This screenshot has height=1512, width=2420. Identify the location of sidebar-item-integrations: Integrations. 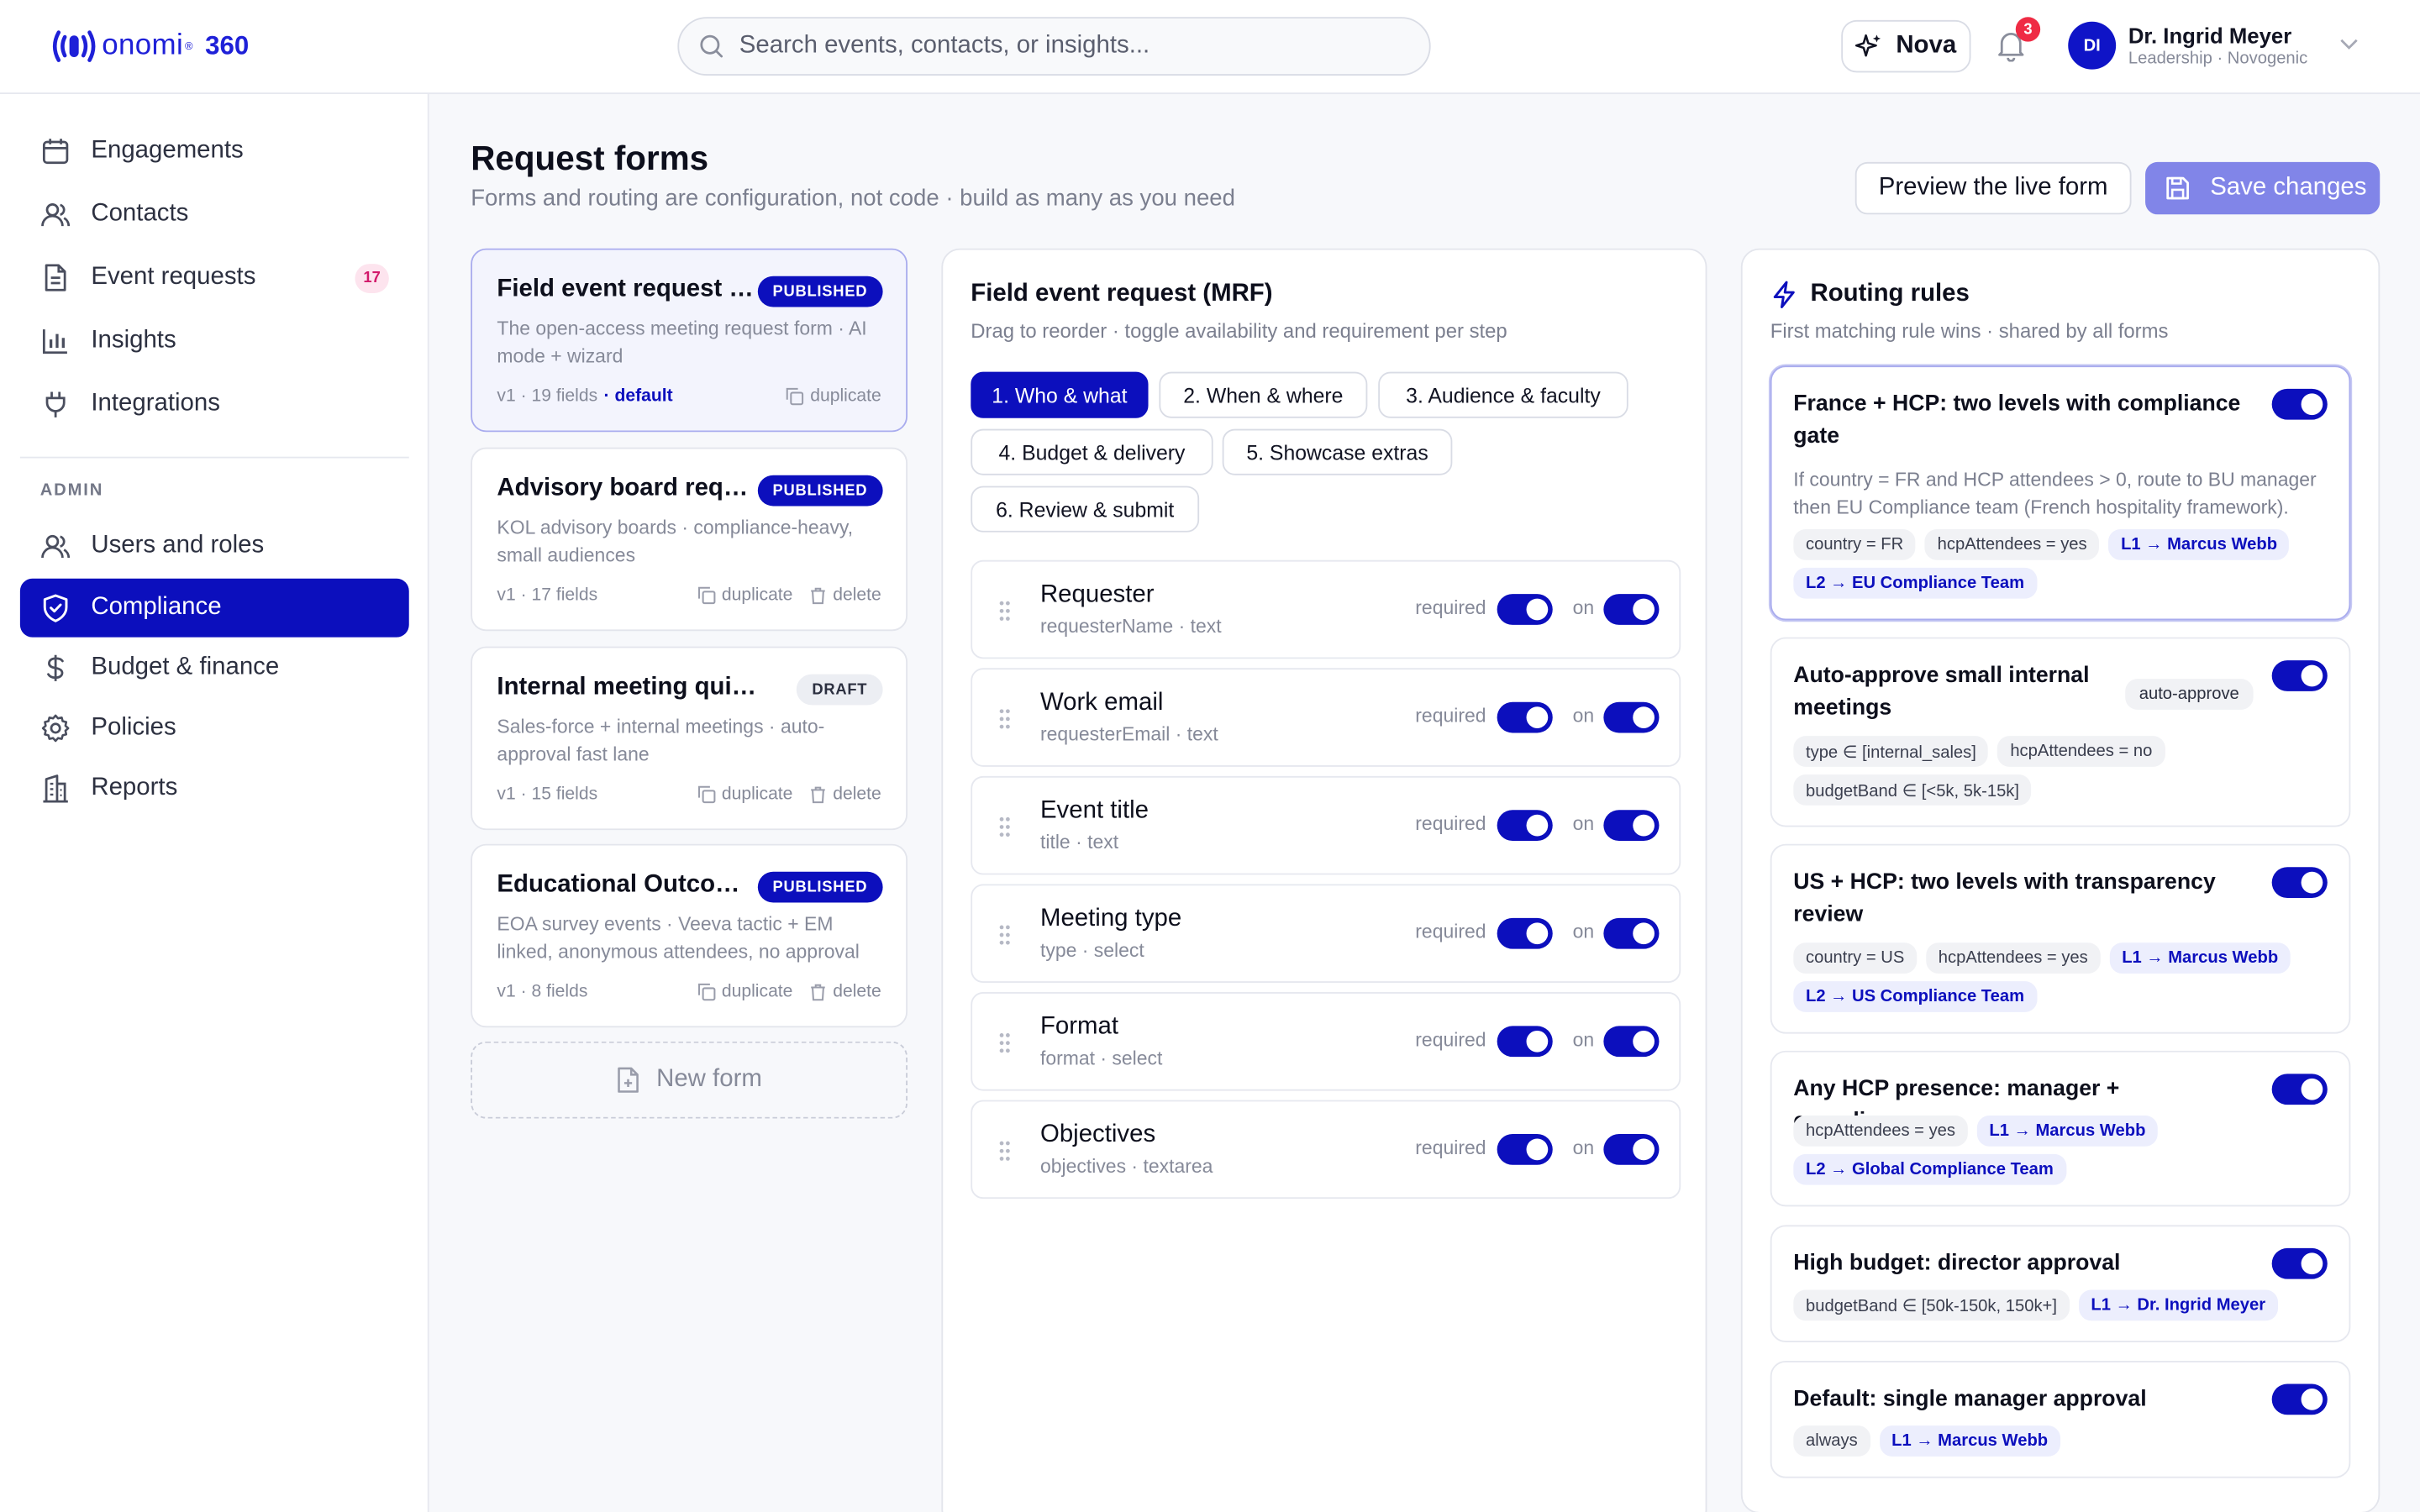
(214, 404).